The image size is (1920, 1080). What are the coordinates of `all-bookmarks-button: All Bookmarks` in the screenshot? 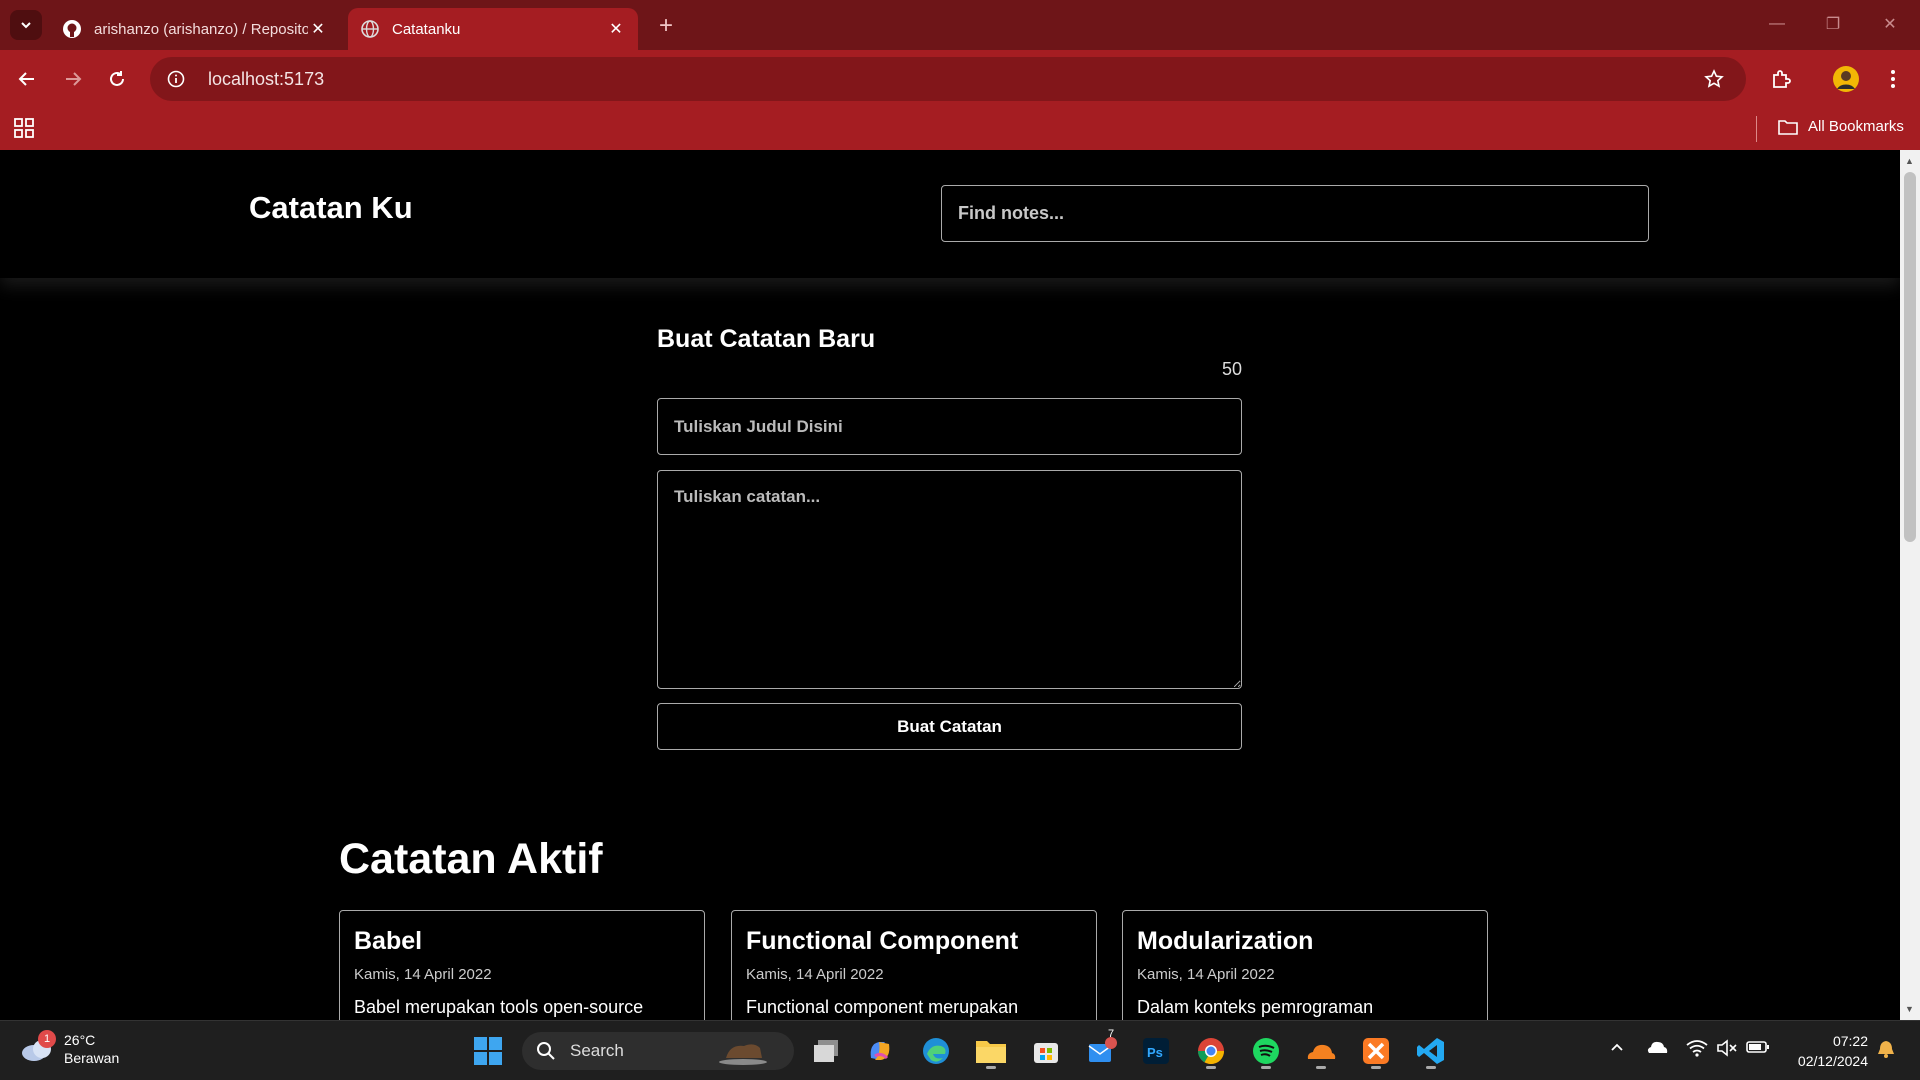 It's located at (1841, 126).